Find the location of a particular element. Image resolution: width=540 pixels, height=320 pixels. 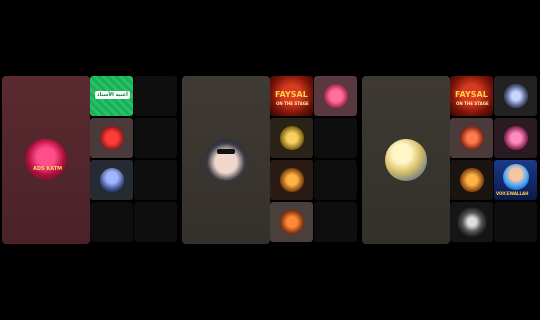

seat-1-1: أغنية الأستاذ is located at coordinates (111, 96).